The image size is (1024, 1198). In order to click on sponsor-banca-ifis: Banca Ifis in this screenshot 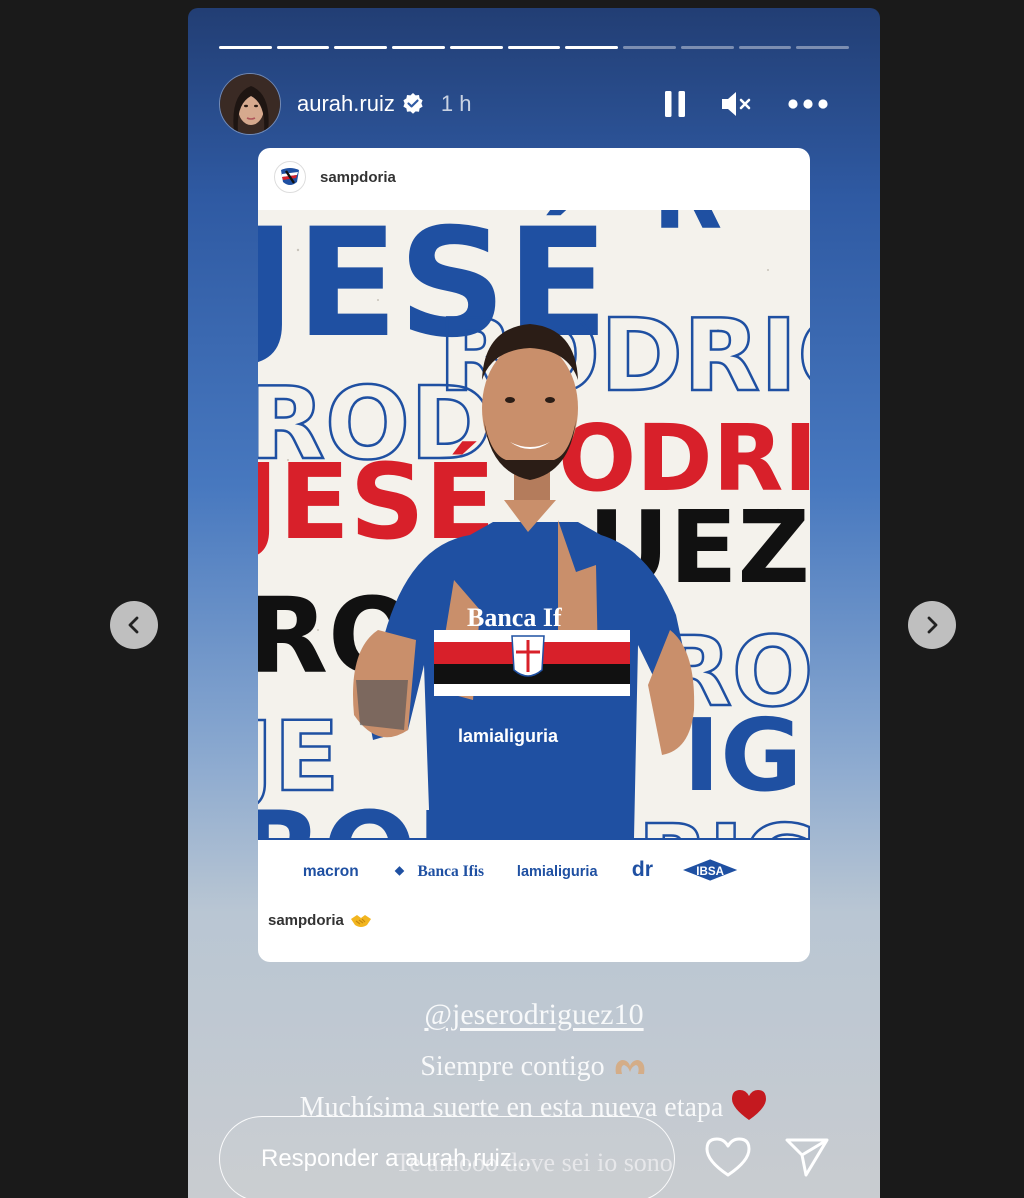, I will do `click(450, 871)`.